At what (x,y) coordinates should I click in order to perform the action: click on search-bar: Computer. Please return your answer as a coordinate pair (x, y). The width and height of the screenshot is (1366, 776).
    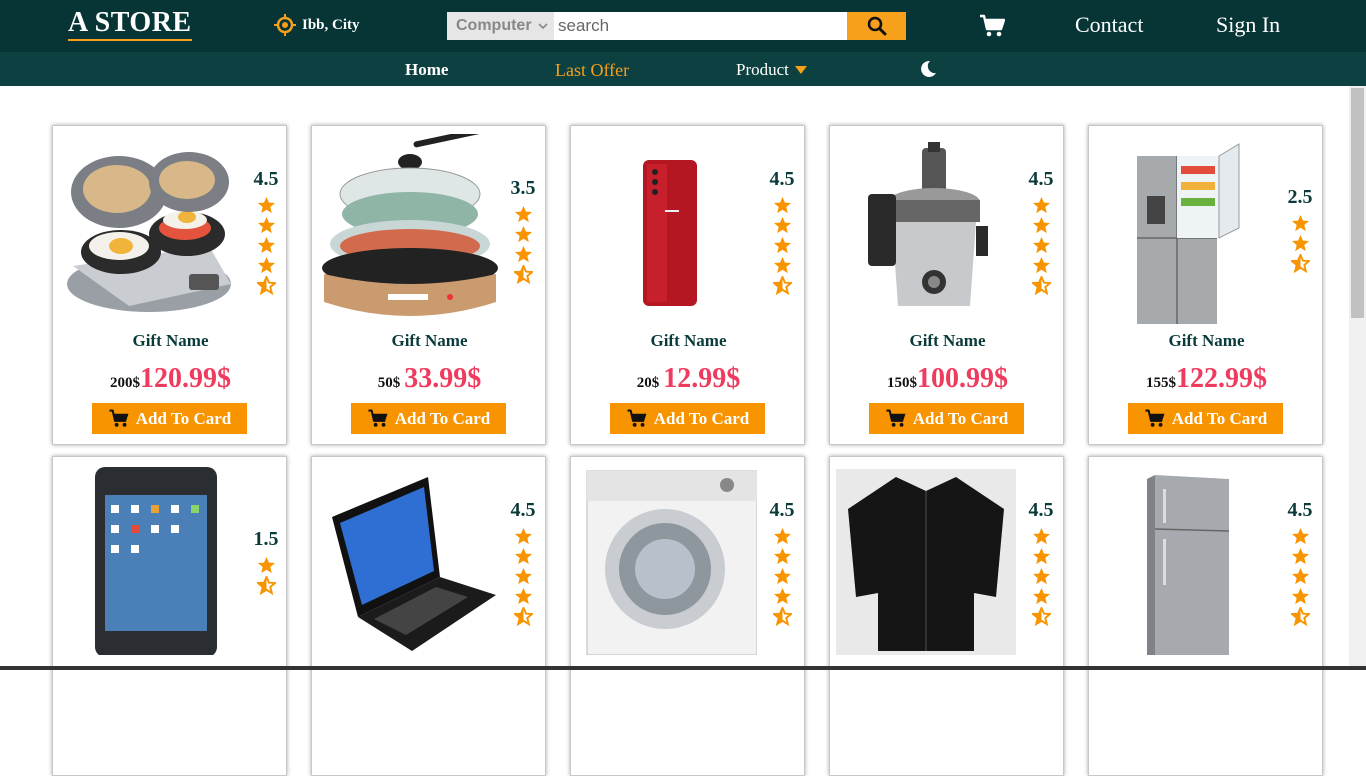
    Looking at the image, I should click on (676, 26).